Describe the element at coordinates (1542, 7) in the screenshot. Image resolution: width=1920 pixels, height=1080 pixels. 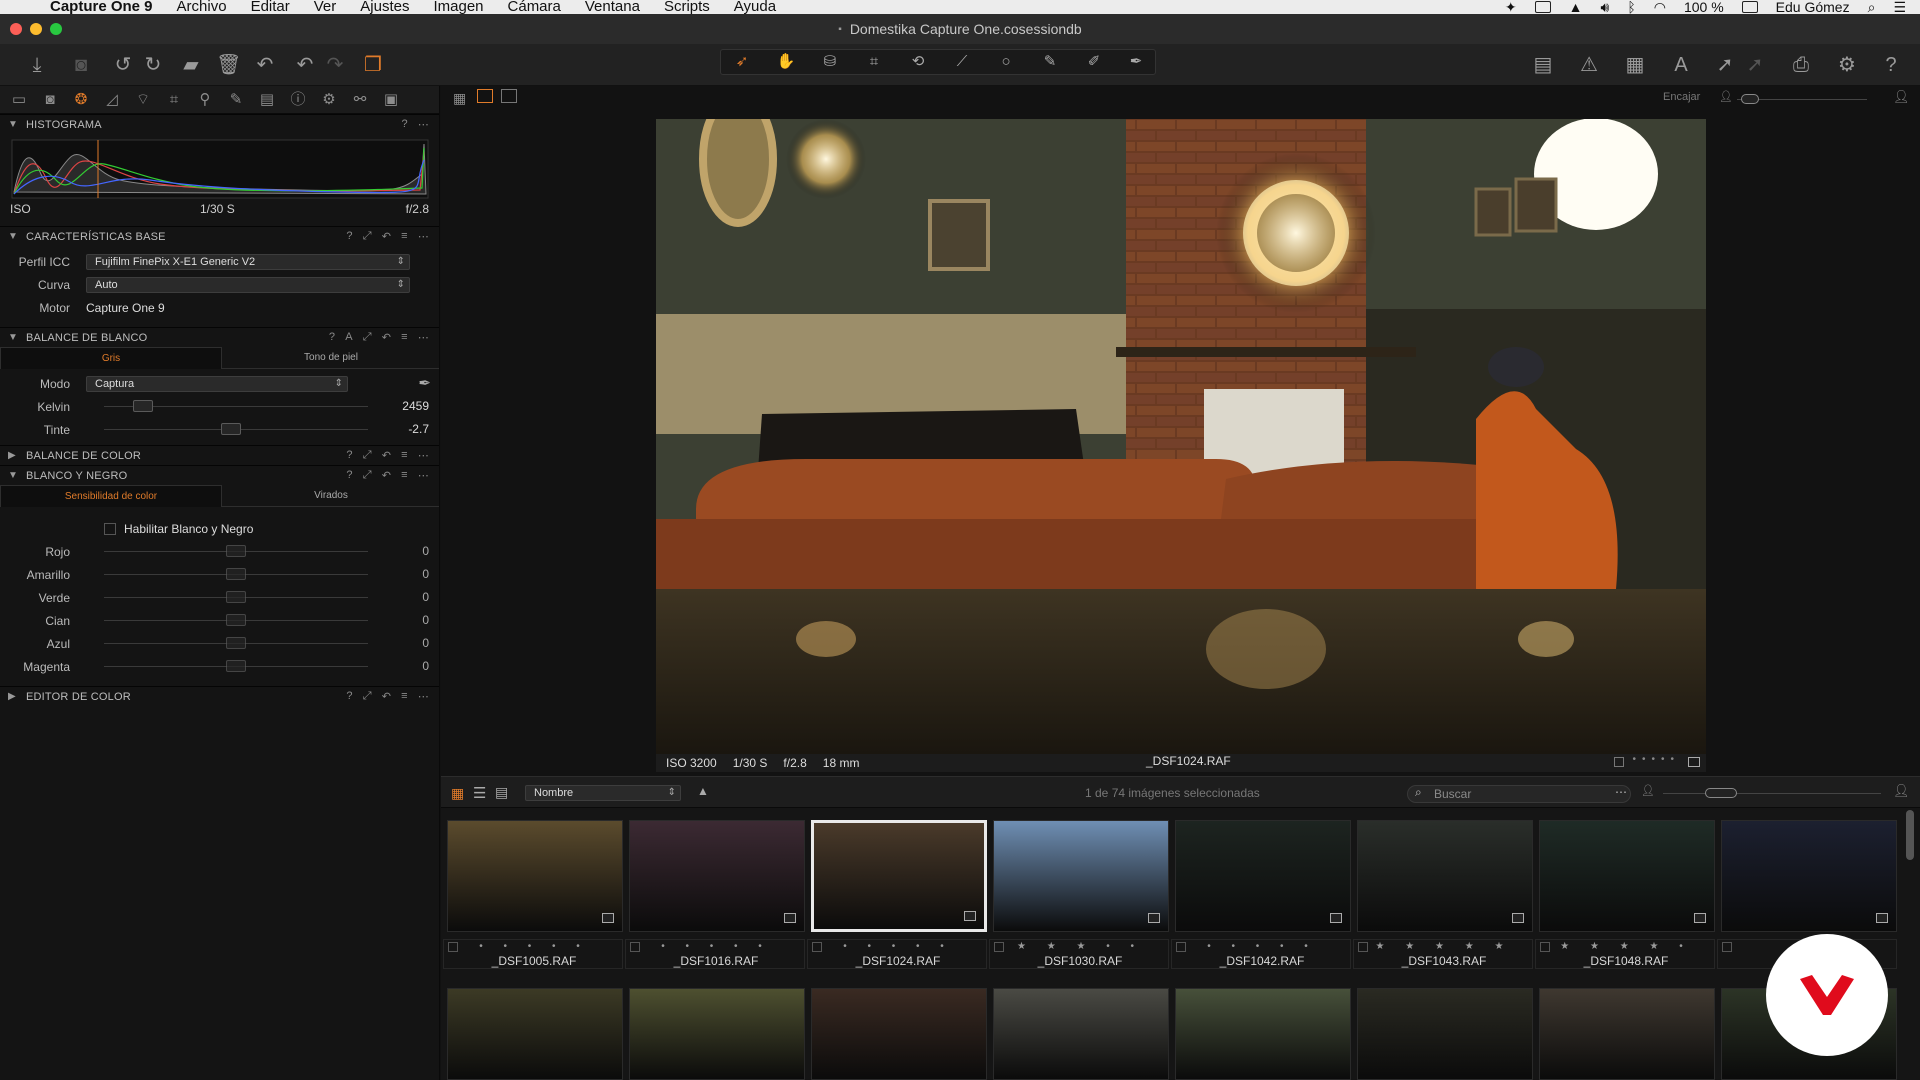
I see `screen-icon` at that location.